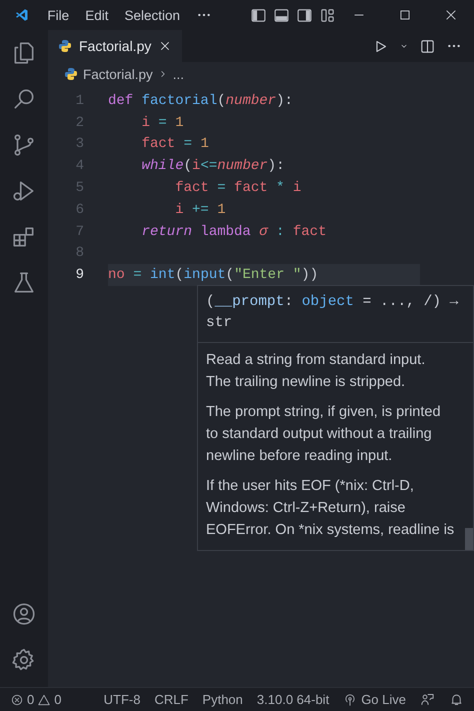 The image size is (474, 711). I want to click on go-live-button: Go Live, so click(374, 699).